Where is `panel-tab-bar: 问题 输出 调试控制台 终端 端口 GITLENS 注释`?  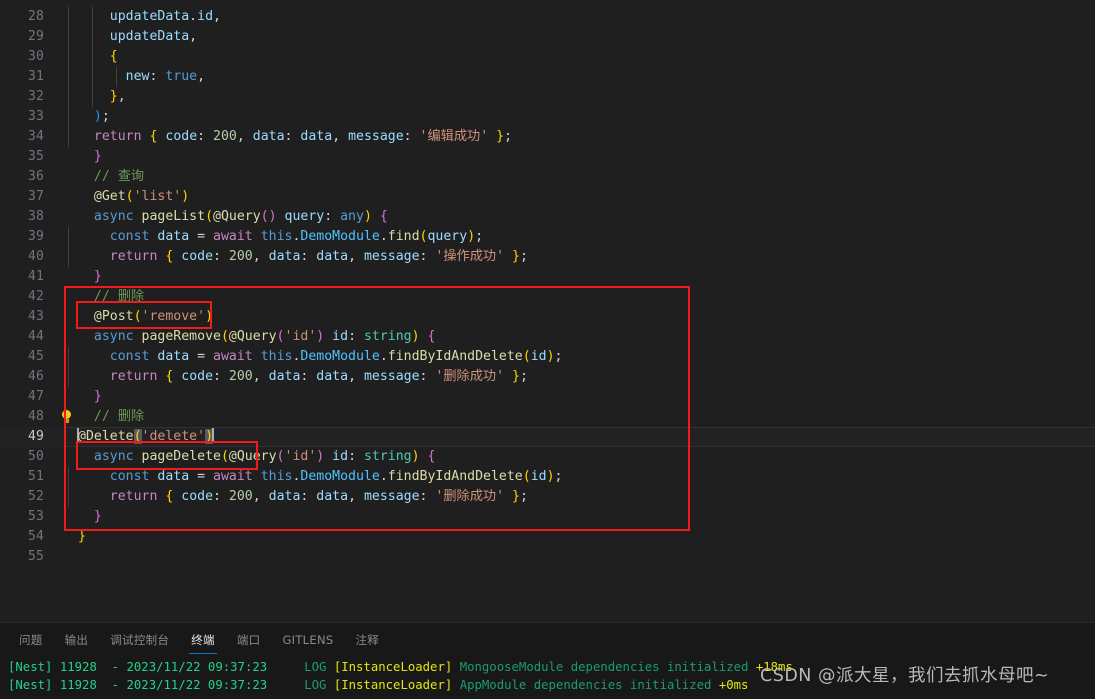
panel-tab-bar: 问题 输出 调试控制台 终端 端口 GITLENS 注释 is located at coordinates (195, 640).